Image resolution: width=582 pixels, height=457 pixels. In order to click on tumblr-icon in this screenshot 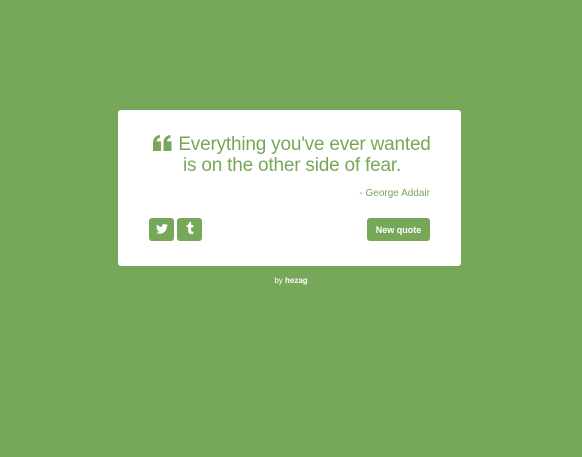, I will do `click(190, 230)`.